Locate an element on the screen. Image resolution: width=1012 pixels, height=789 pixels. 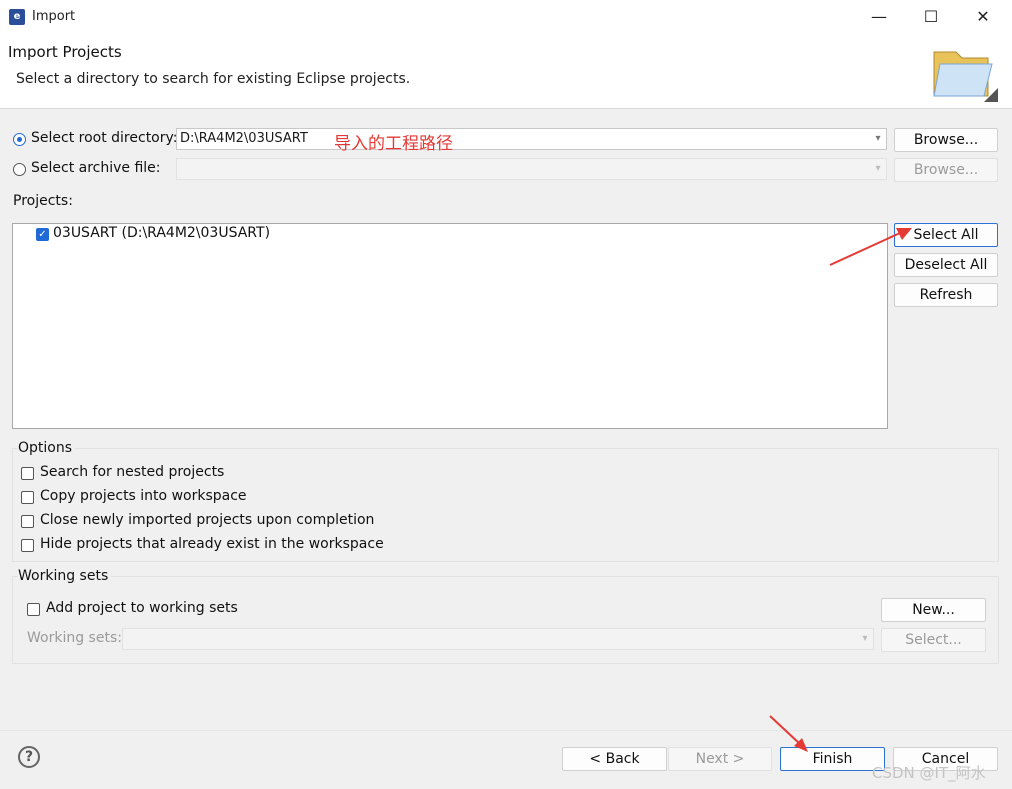
next-button: Next > is located at coordinates (720, 759).